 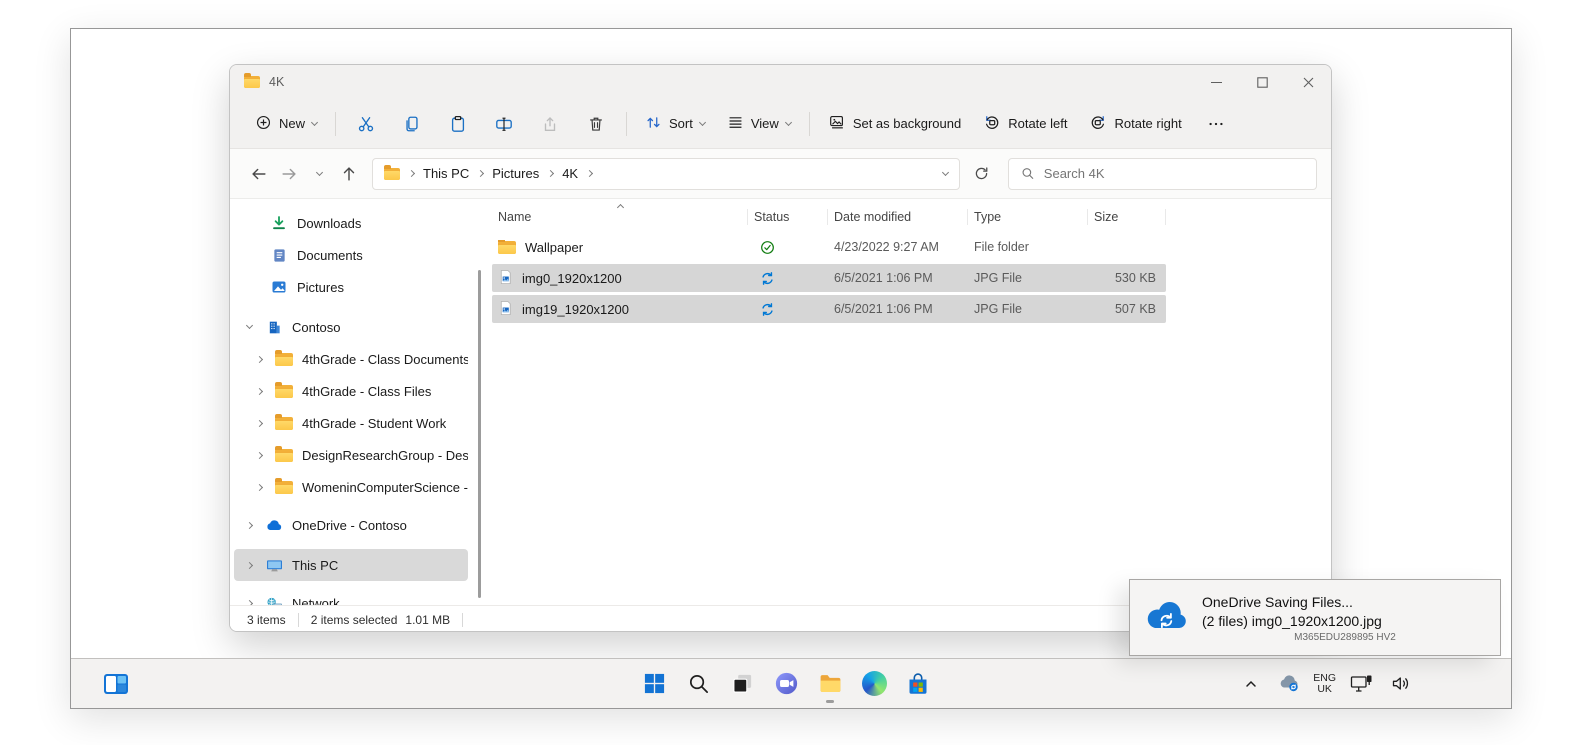 I want to click on up-button, so click(x=349, y=174).